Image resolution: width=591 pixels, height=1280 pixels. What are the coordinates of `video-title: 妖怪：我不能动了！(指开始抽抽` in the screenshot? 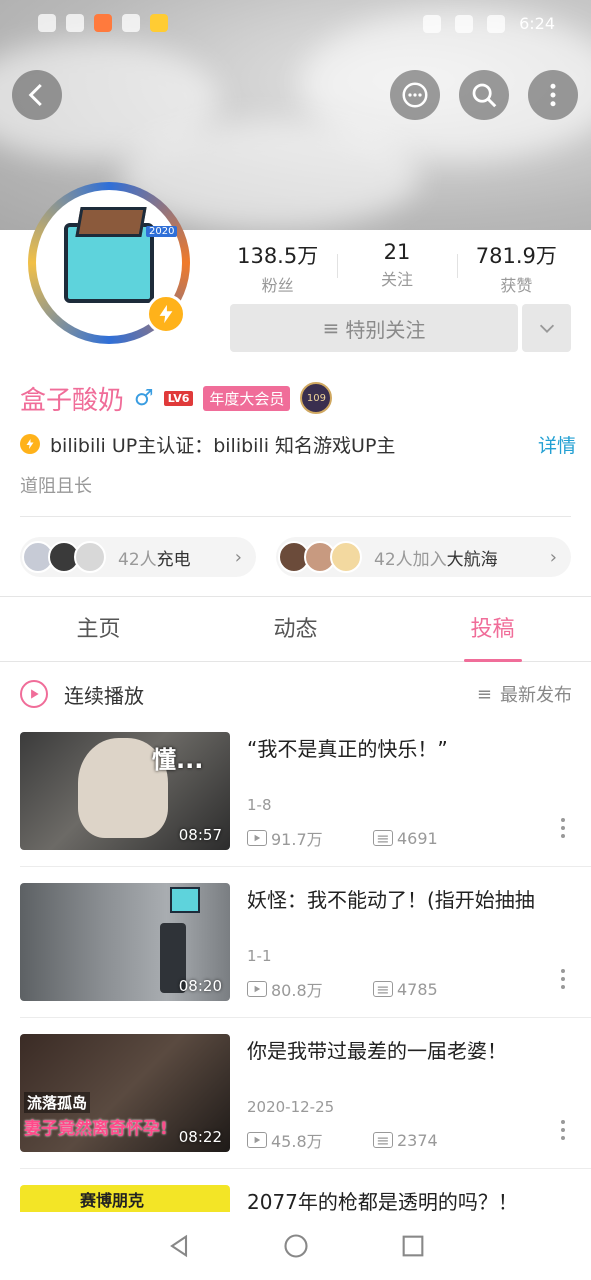 It's located at (391, 900).